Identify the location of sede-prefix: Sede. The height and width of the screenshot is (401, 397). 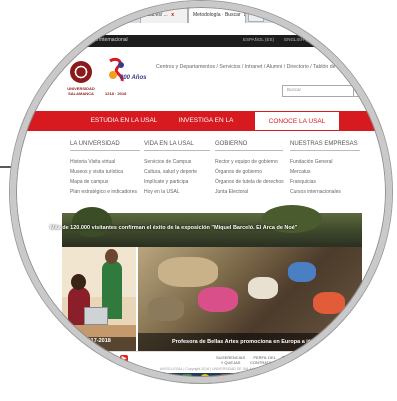
(288, 359).